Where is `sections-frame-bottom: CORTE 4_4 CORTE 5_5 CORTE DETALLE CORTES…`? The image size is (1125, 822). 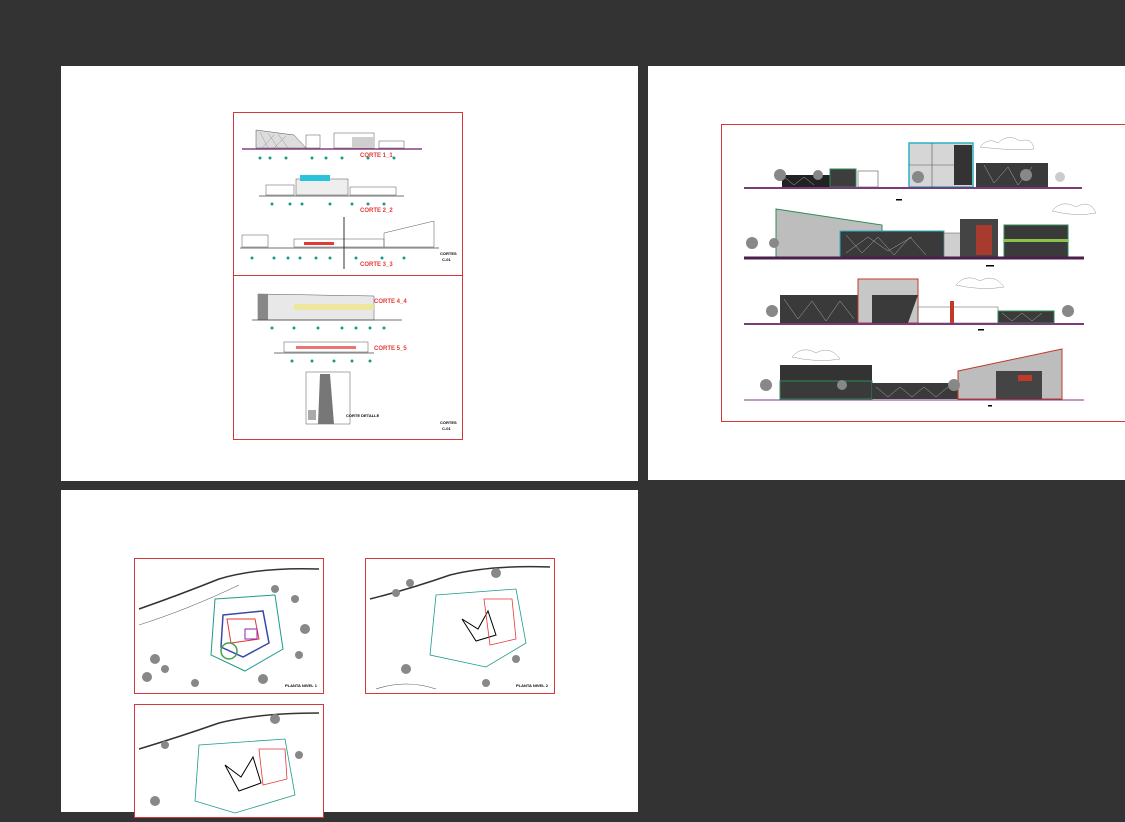 sections-frame-bottom: CORTE 4_4 CORTE 5_5 CORTE DETALLE CORTES… is located at coordinates (348, 357).